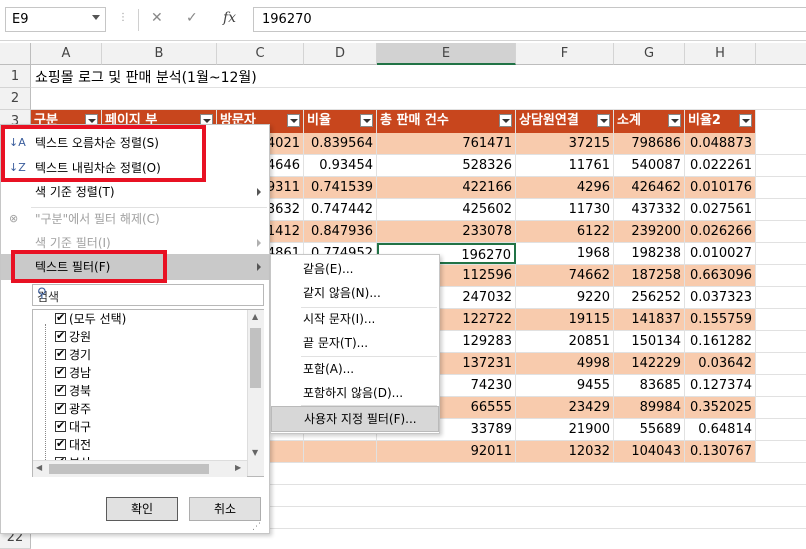  Describe the element at coordinates (446, 165) in the screenshot. I see `table-cell: 528326` at that location.